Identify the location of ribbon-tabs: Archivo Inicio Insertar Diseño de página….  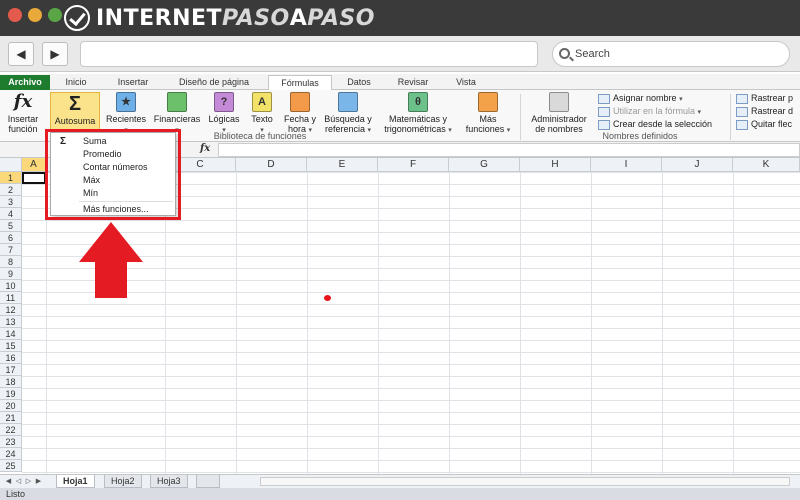
(400, 82).